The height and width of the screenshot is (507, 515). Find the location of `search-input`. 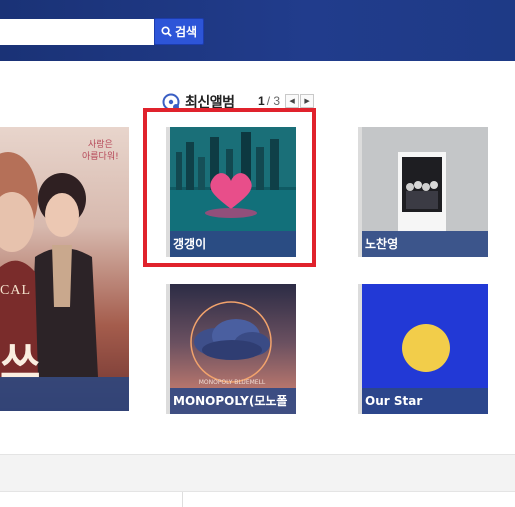

search-input is located at coordinates (77, 32).